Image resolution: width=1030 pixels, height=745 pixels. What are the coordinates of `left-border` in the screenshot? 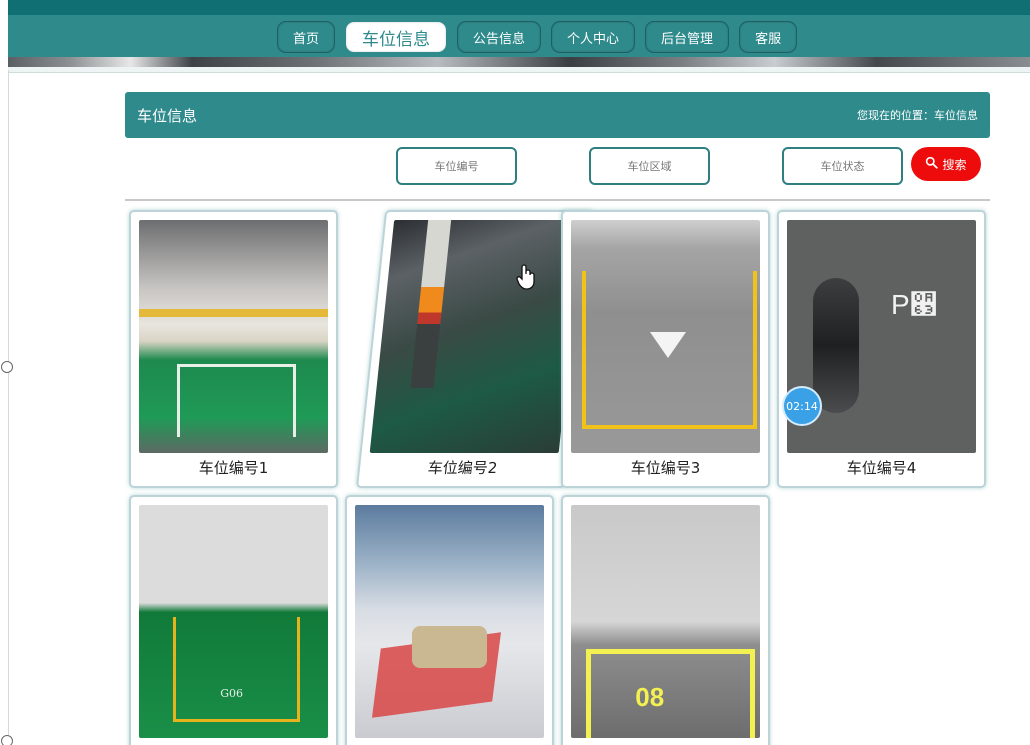 It's located at (8, 407).